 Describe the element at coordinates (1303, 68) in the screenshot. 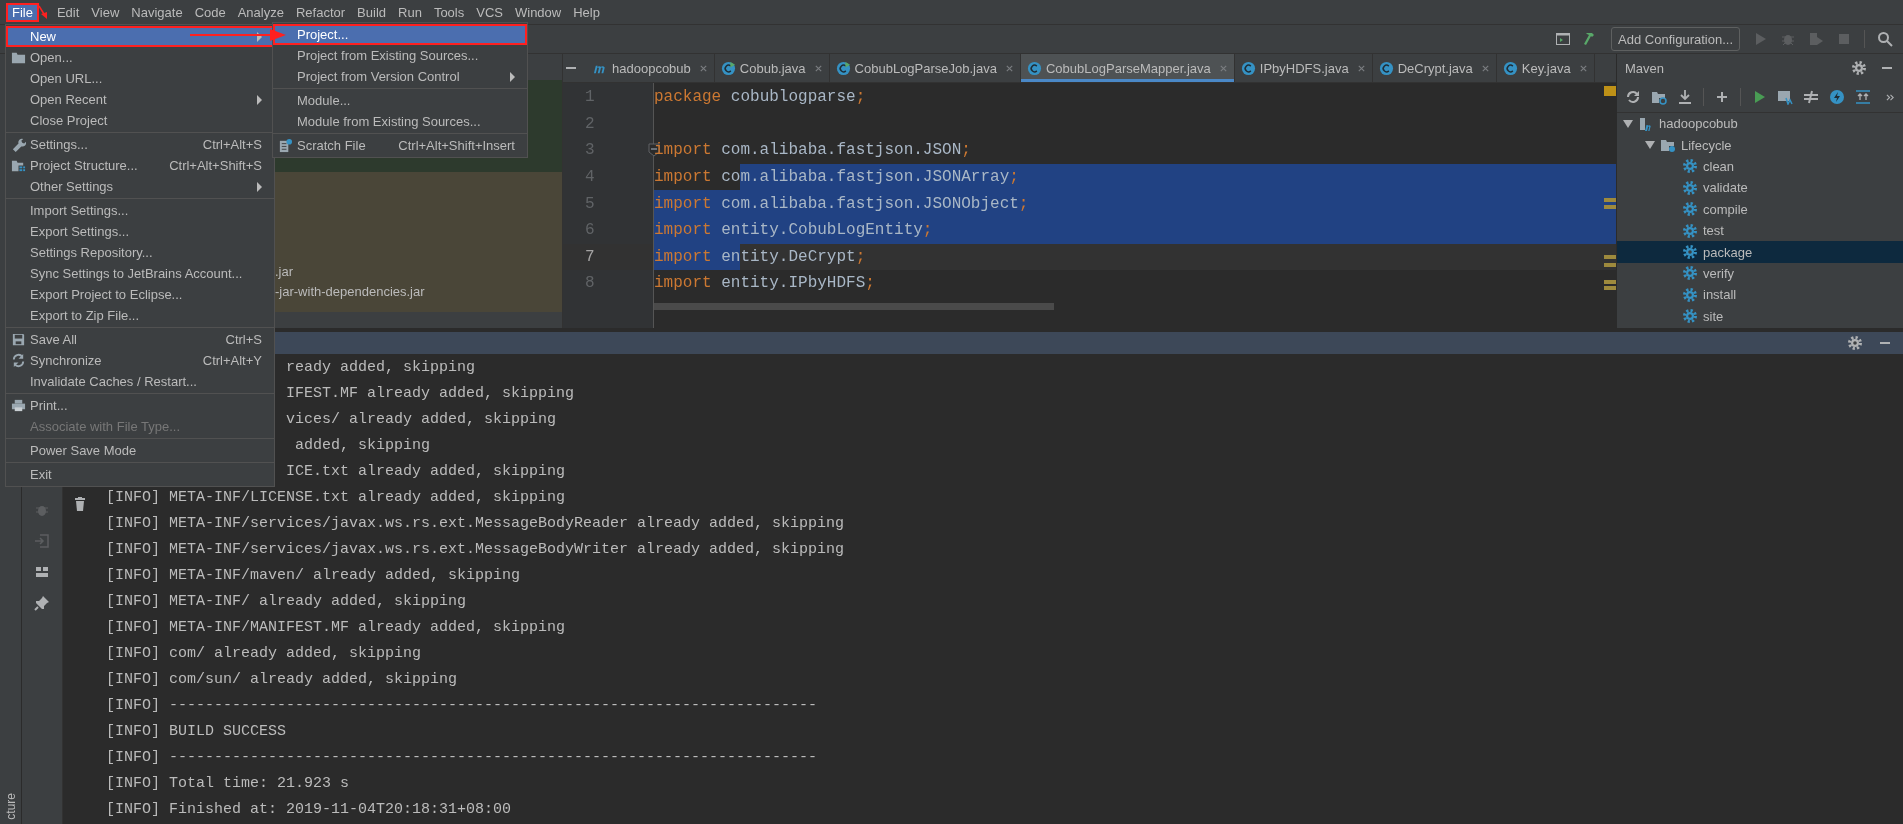

I see `editor-tab: IPbyHDFS.java` at that location.